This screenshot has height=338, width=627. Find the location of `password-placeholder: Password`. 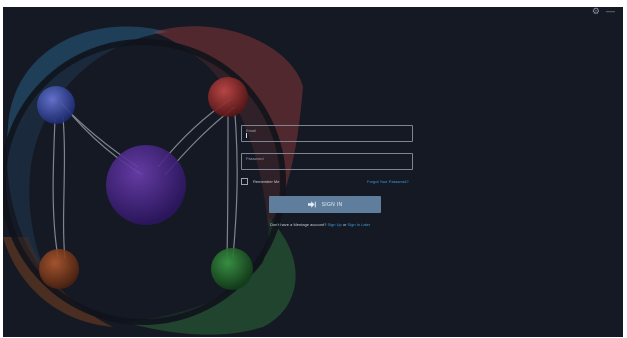

password-placeholder: Password is located at coordinates (255, 158).